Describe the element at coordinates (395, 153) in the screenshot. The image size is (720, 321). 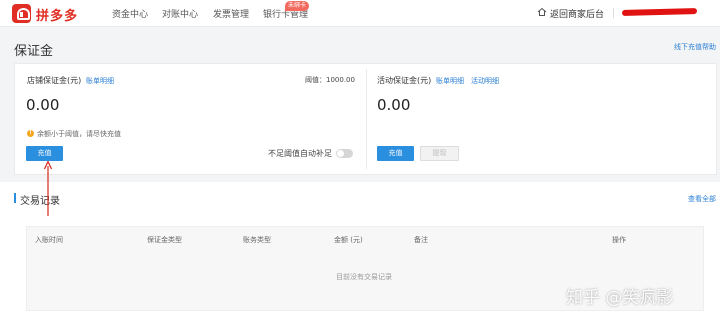
I see `activity-recharge-button: 充值` at that location.